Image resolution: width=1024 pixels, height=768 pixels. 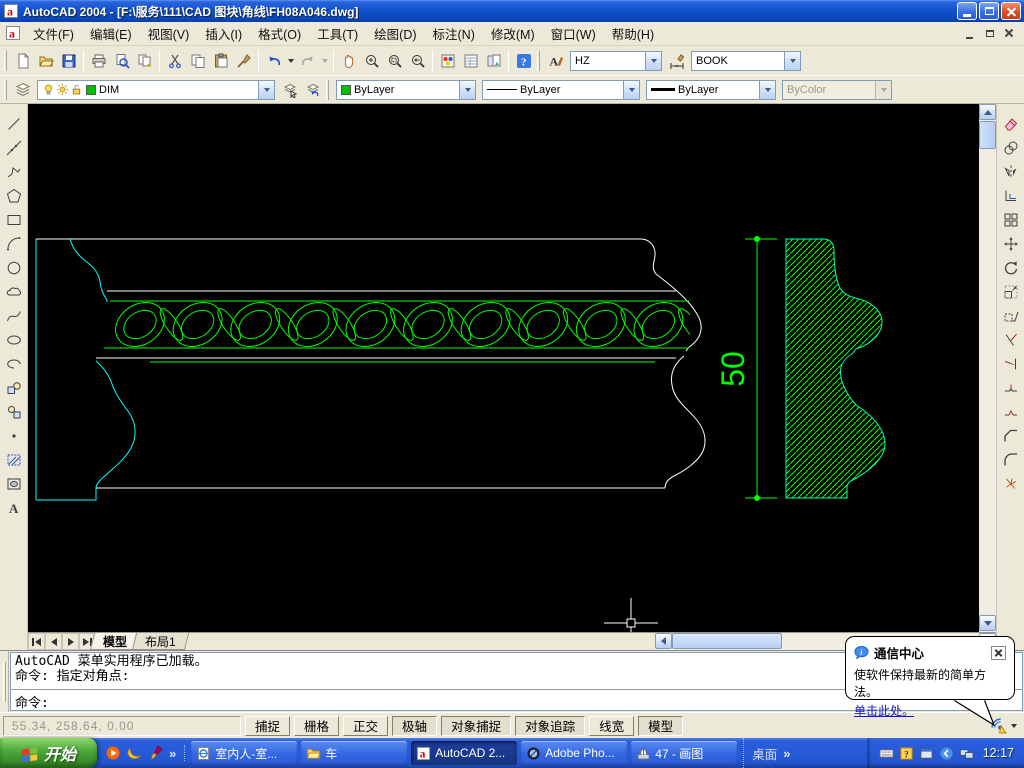 What do you see at coordinates (14, 220) in the screenshot?
I see `rectangle-button` at bounding box center [14, 220].